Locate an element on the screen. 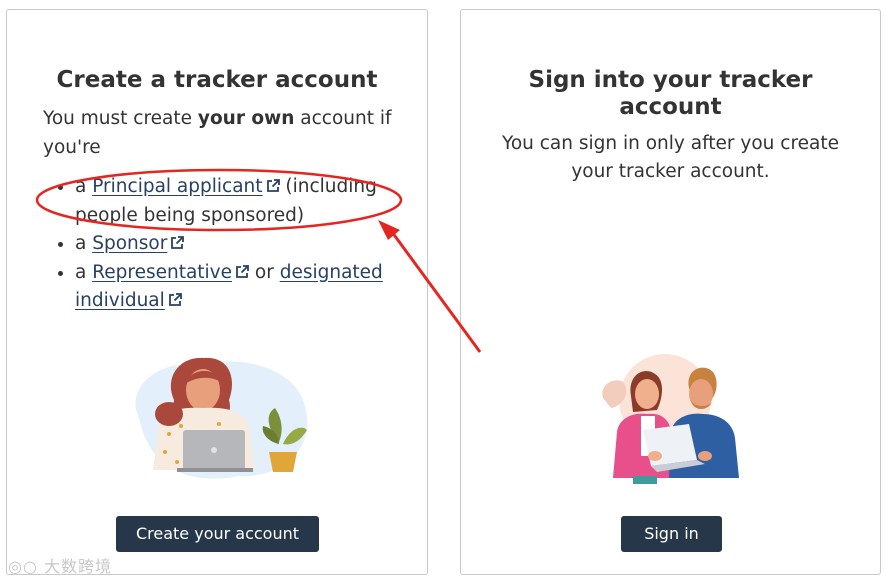 This screenshot has height=582, width=886. sign-in-button: Sign in is located at coordinates (671, 534).